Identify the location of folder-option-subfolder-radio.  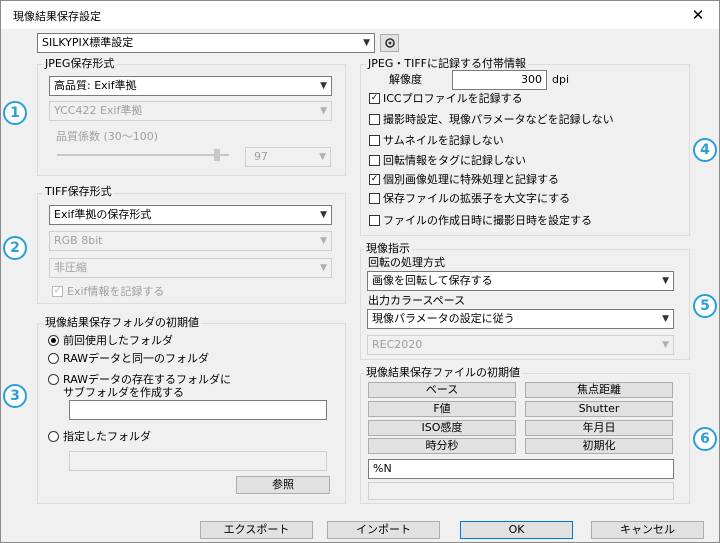
(53, 379).